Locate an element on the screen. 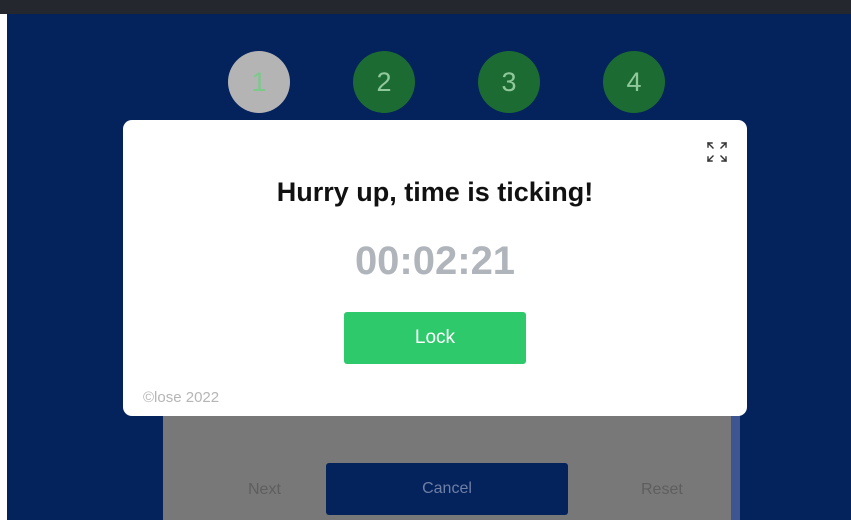  expand-button is located at coordinates (717, 152).